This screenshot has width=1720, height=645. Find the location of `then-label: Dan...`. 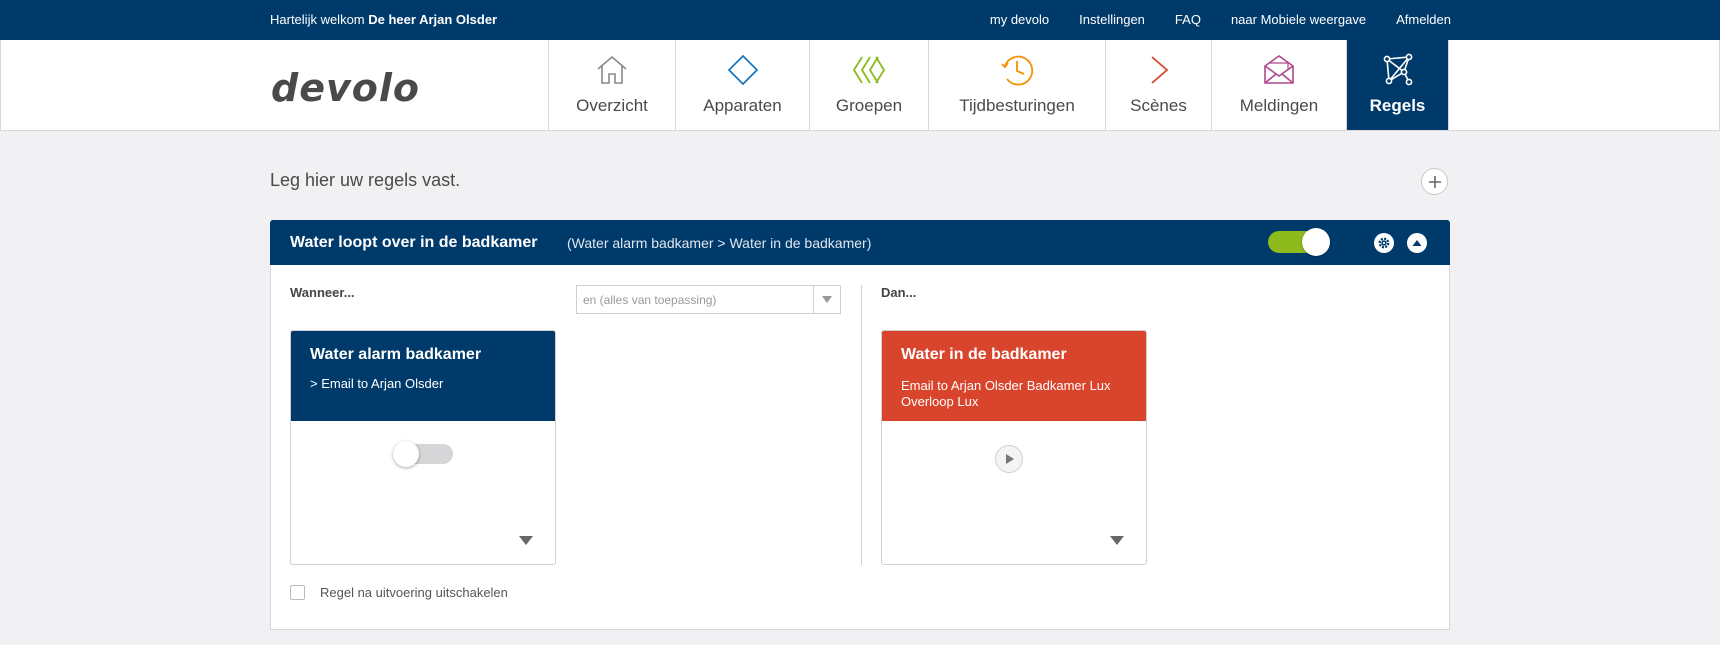

then-label: Dan... is located at coordinates (899, 292).